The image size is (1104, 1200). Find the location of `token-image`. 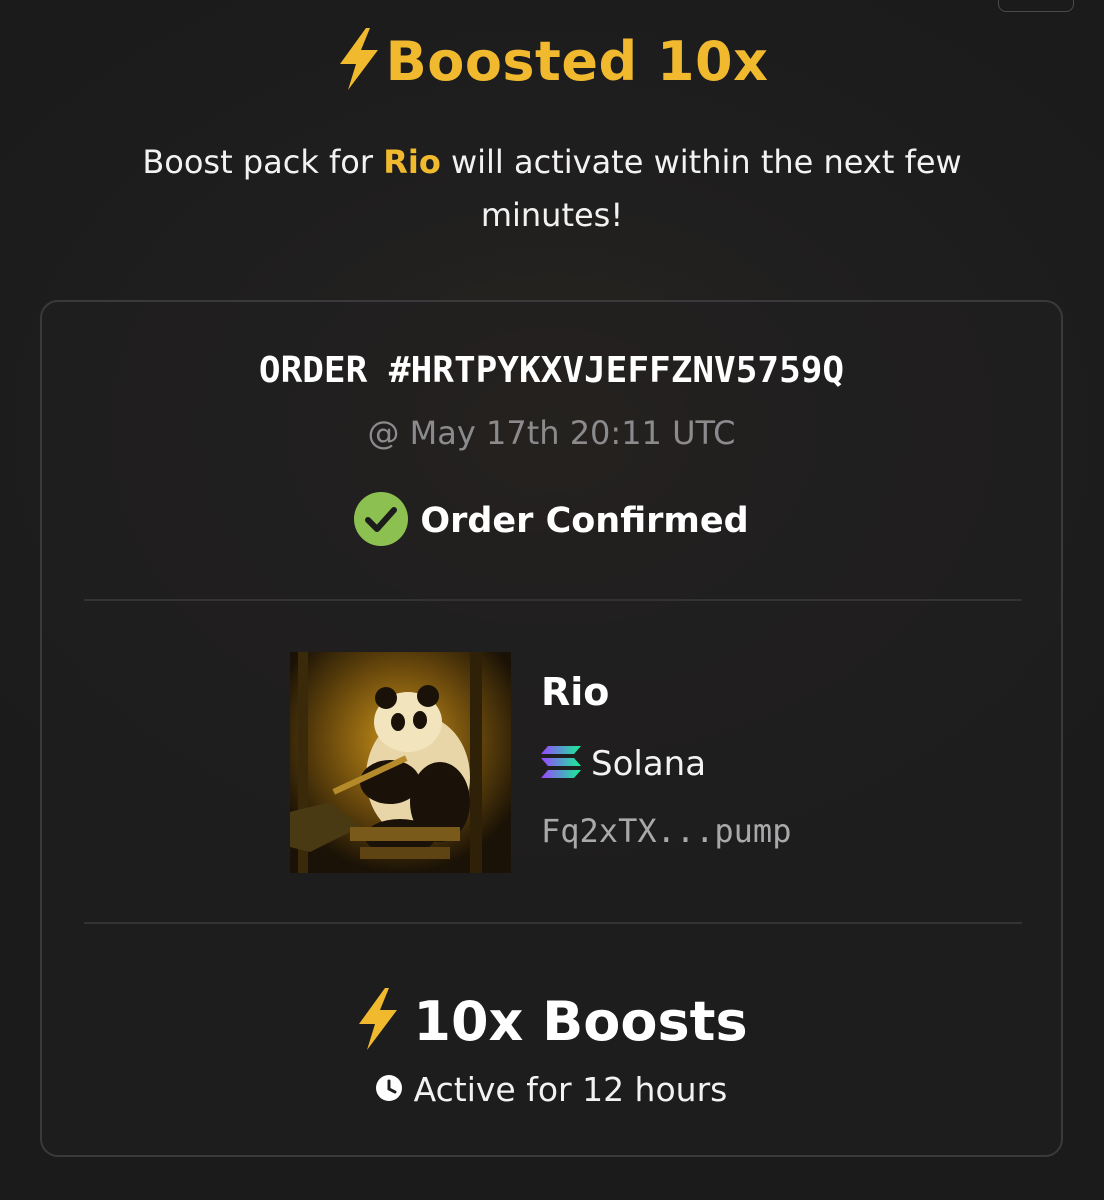

token-image is located at coordinates (400, 762).